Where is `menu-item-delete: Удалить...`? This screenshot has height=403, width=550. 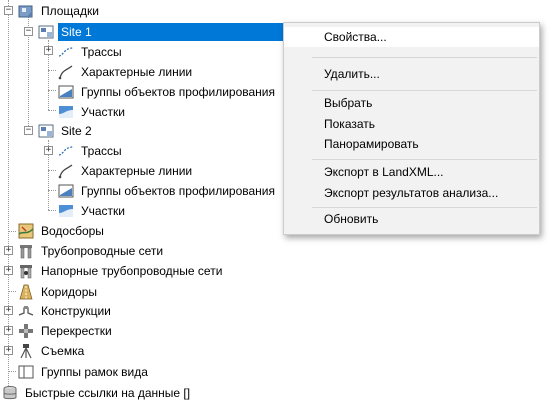
menu-item-delete: Удалить... is located at coordinates (411, 74).